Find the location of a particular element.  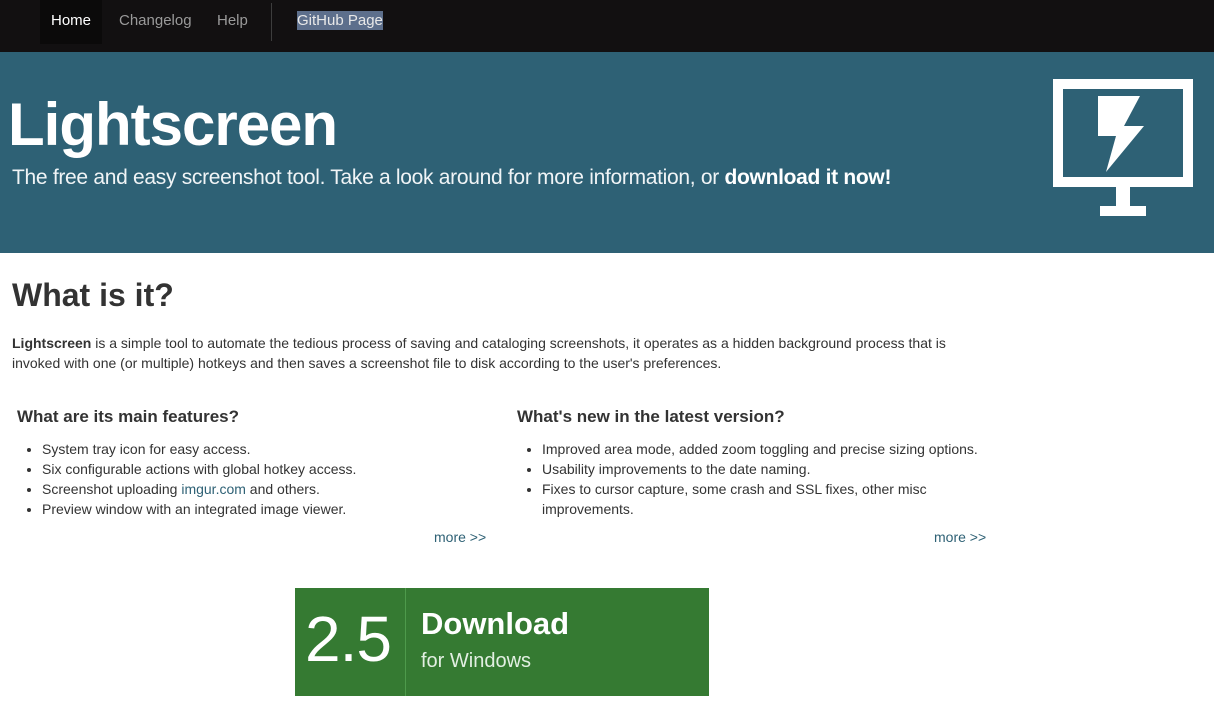

download-button: 2.5 Download for Windows is located at coordinates (502, 642).